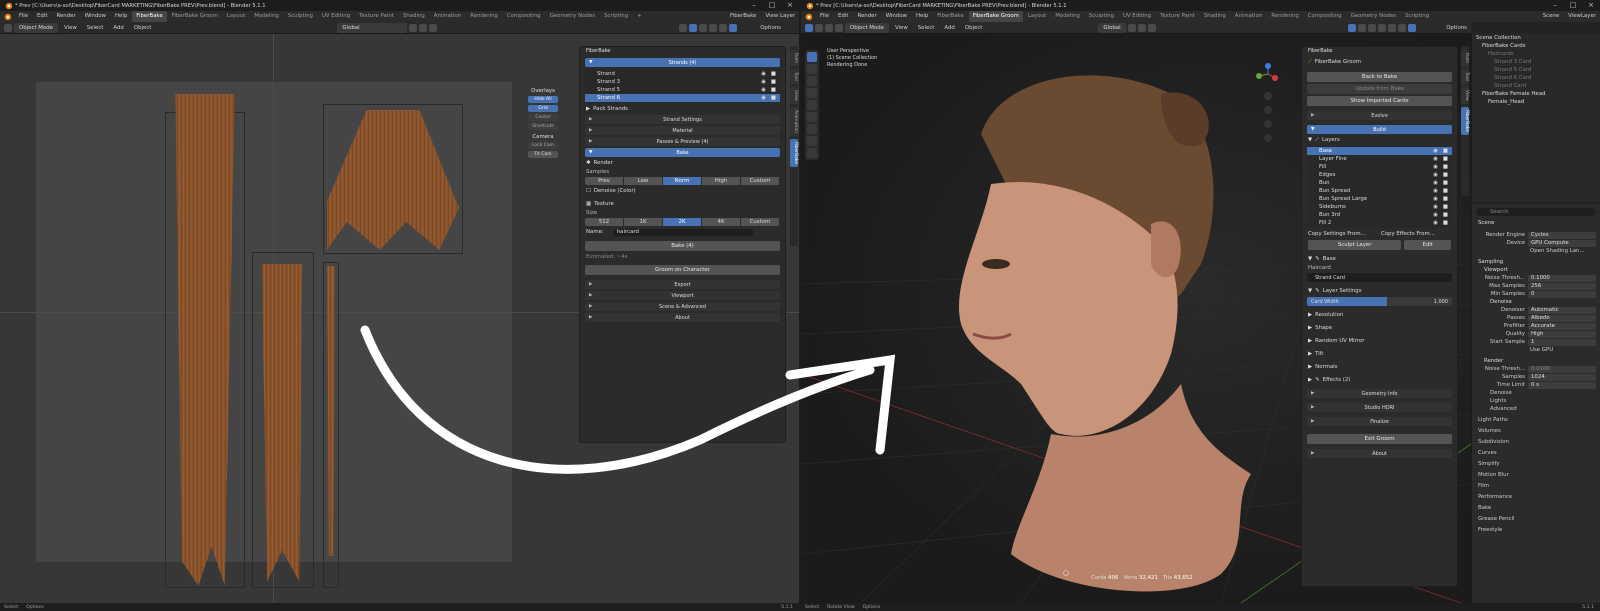  What do you see at coordinates (1465, 76) in the screenshot?
I see `tab-tool: Tool` at bounding box center [1465, 76].